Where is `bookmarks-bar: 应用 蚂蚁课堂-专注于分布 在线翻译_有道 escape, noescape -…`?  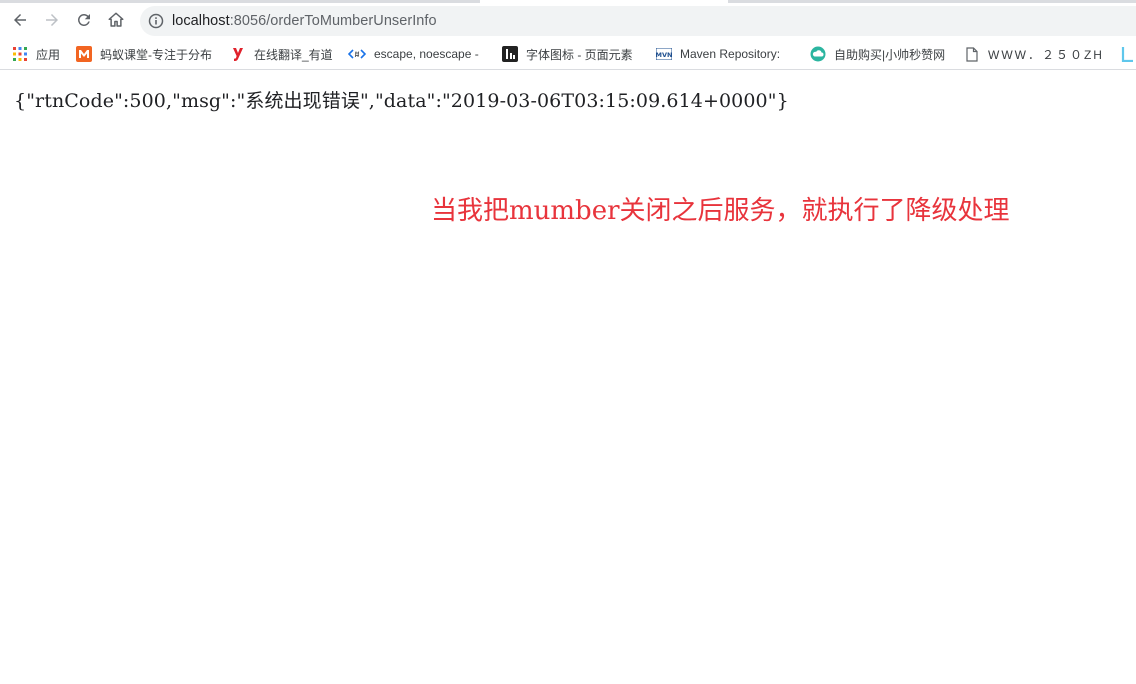
bookmarks-bar: 应用 蚂蚁课堂-专注于分布 在线翻译_有道 escape, noescape -… is located at coordinates (568, 55).